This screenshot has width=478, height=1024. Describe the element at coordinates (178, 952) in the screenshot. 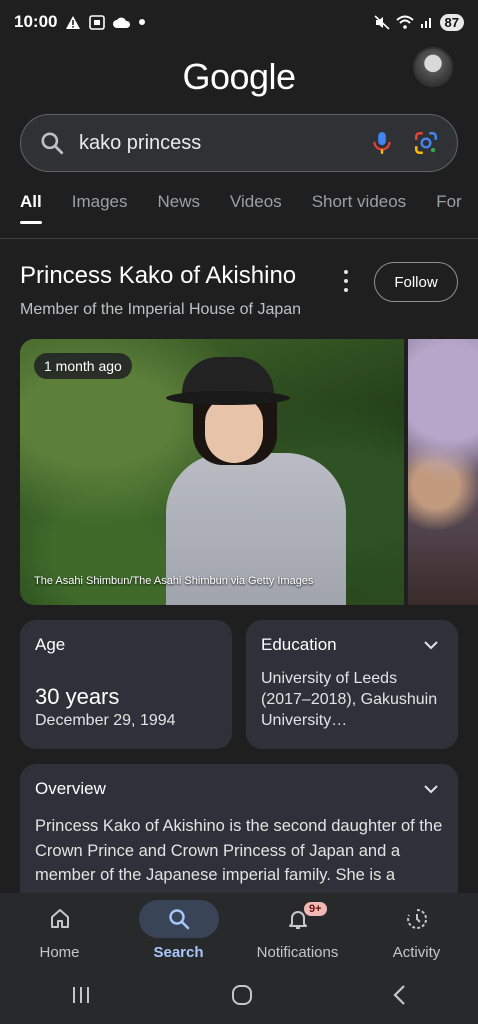

I see `nav-search-label: Search` at that location.